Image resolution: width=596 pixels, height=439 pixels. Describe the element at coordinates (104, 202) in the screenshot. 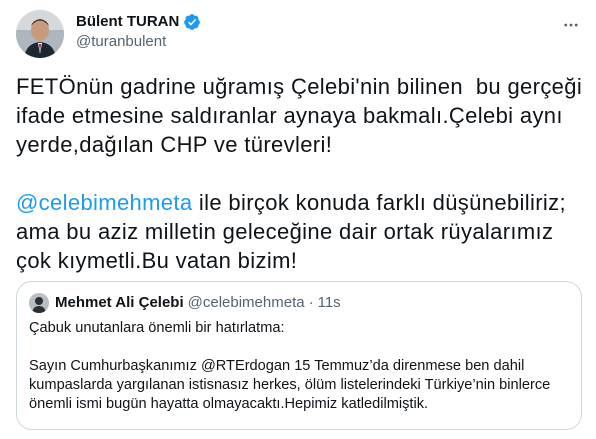

I see `mention-link: @celebimehmeta` at that location.